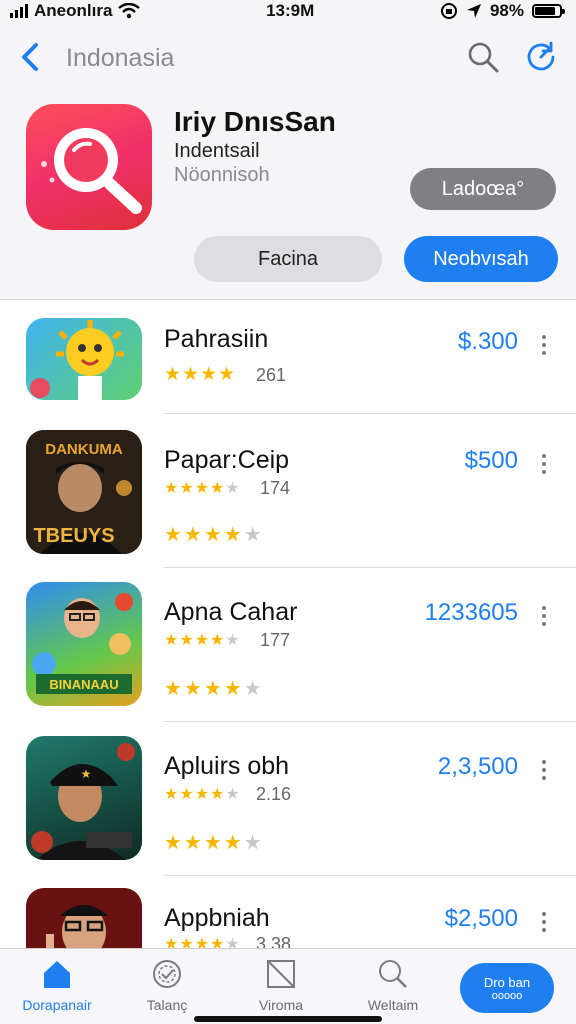 This screenshot has width=576, height=1024. What do you see at coordinates (91, 171) in the screenshot?
I see `magnifier-icon` at bounding box center [91, 171].